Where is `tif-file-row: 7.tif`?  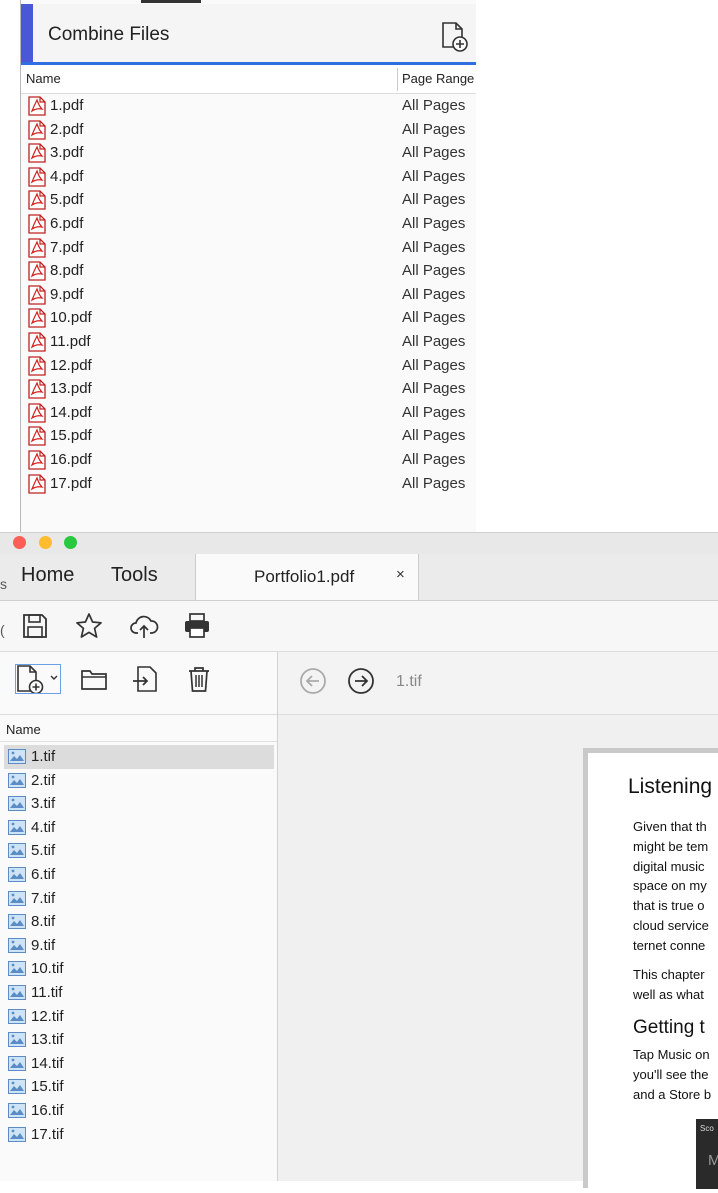 tif-file-row: 7.tif is located at coordinates (139, 899).